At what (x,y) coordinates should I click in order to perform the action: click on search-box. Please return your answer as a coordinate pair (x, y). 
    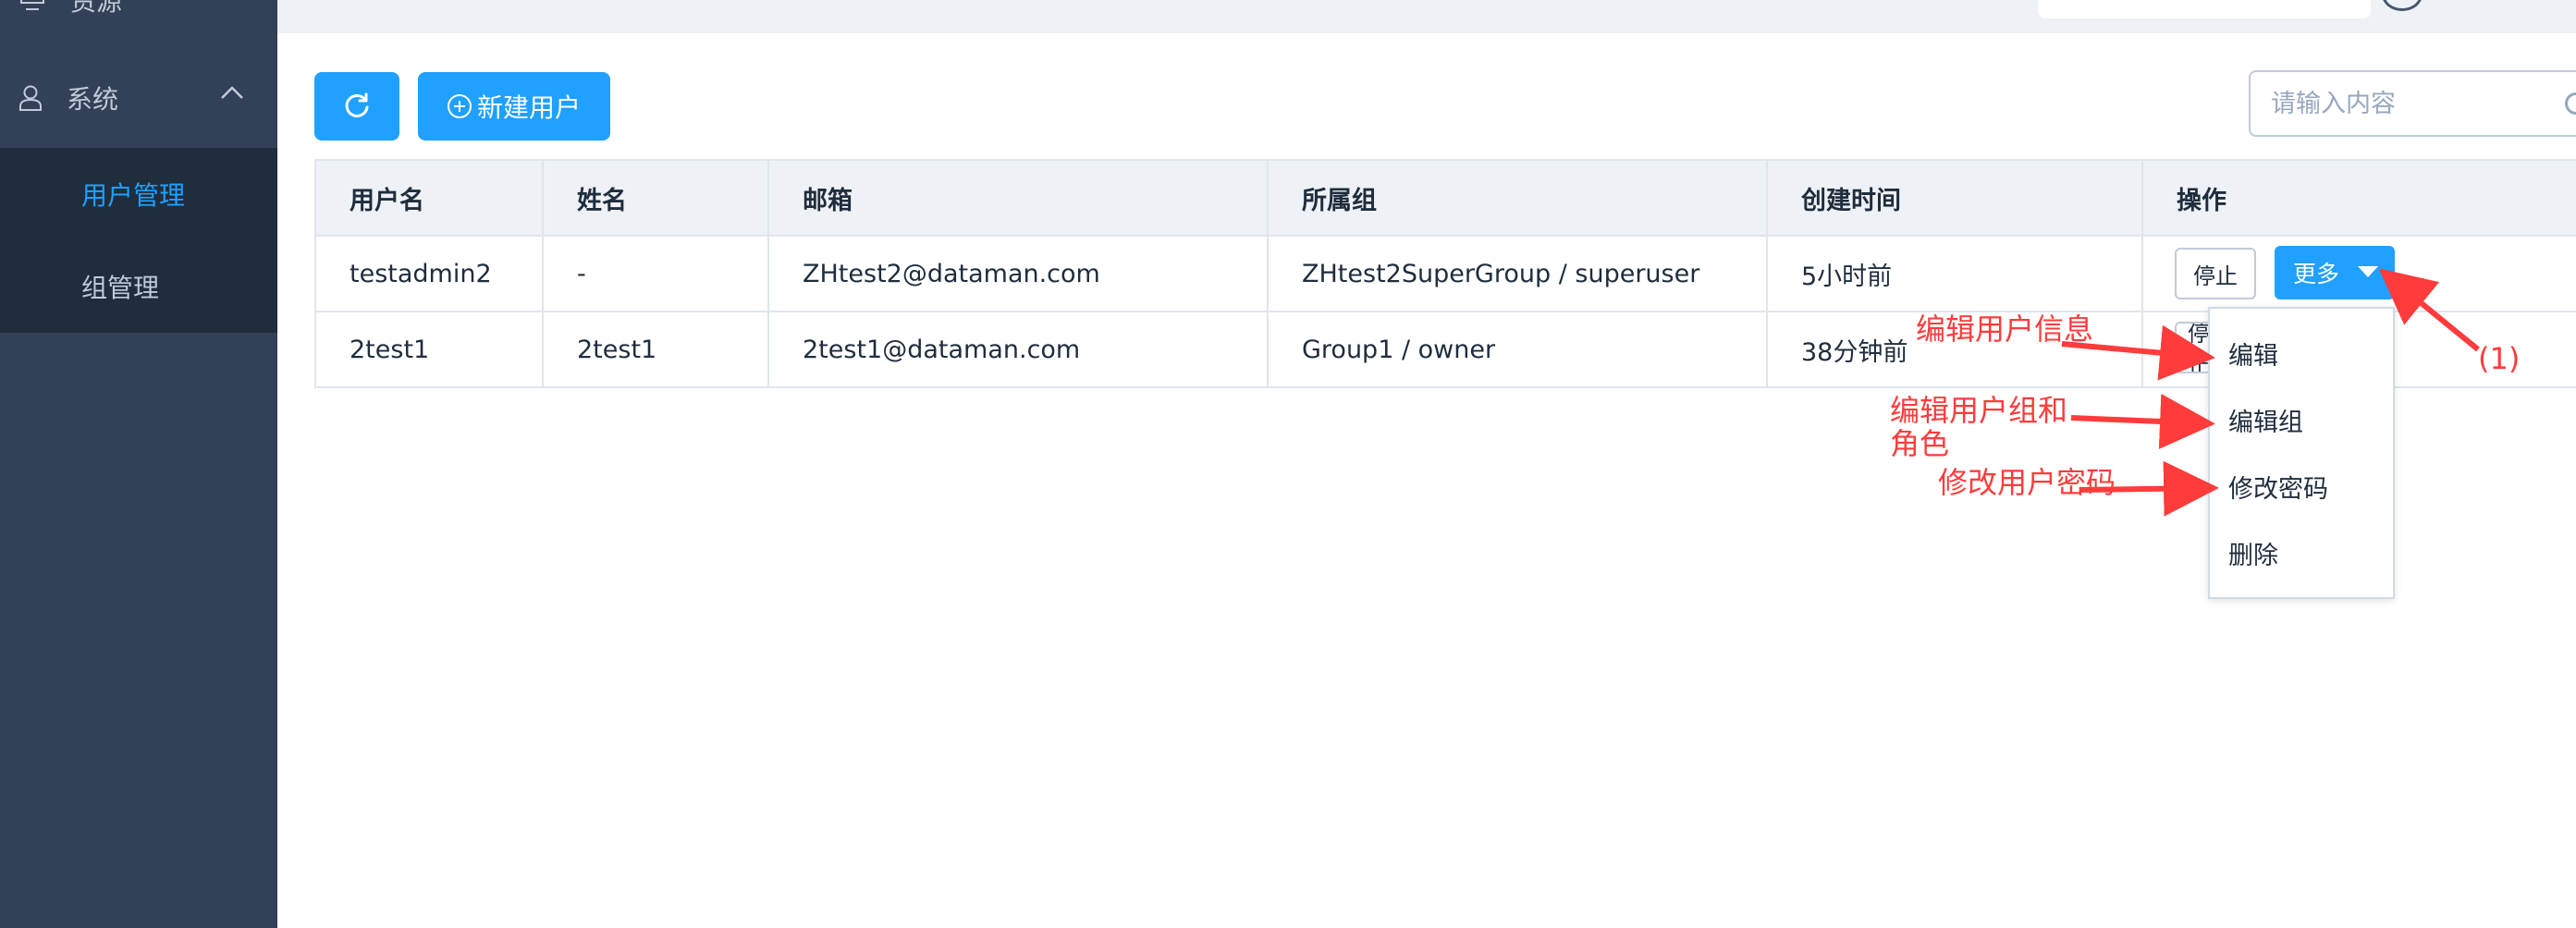
    Looking at the image, I should click on (2412, 103).